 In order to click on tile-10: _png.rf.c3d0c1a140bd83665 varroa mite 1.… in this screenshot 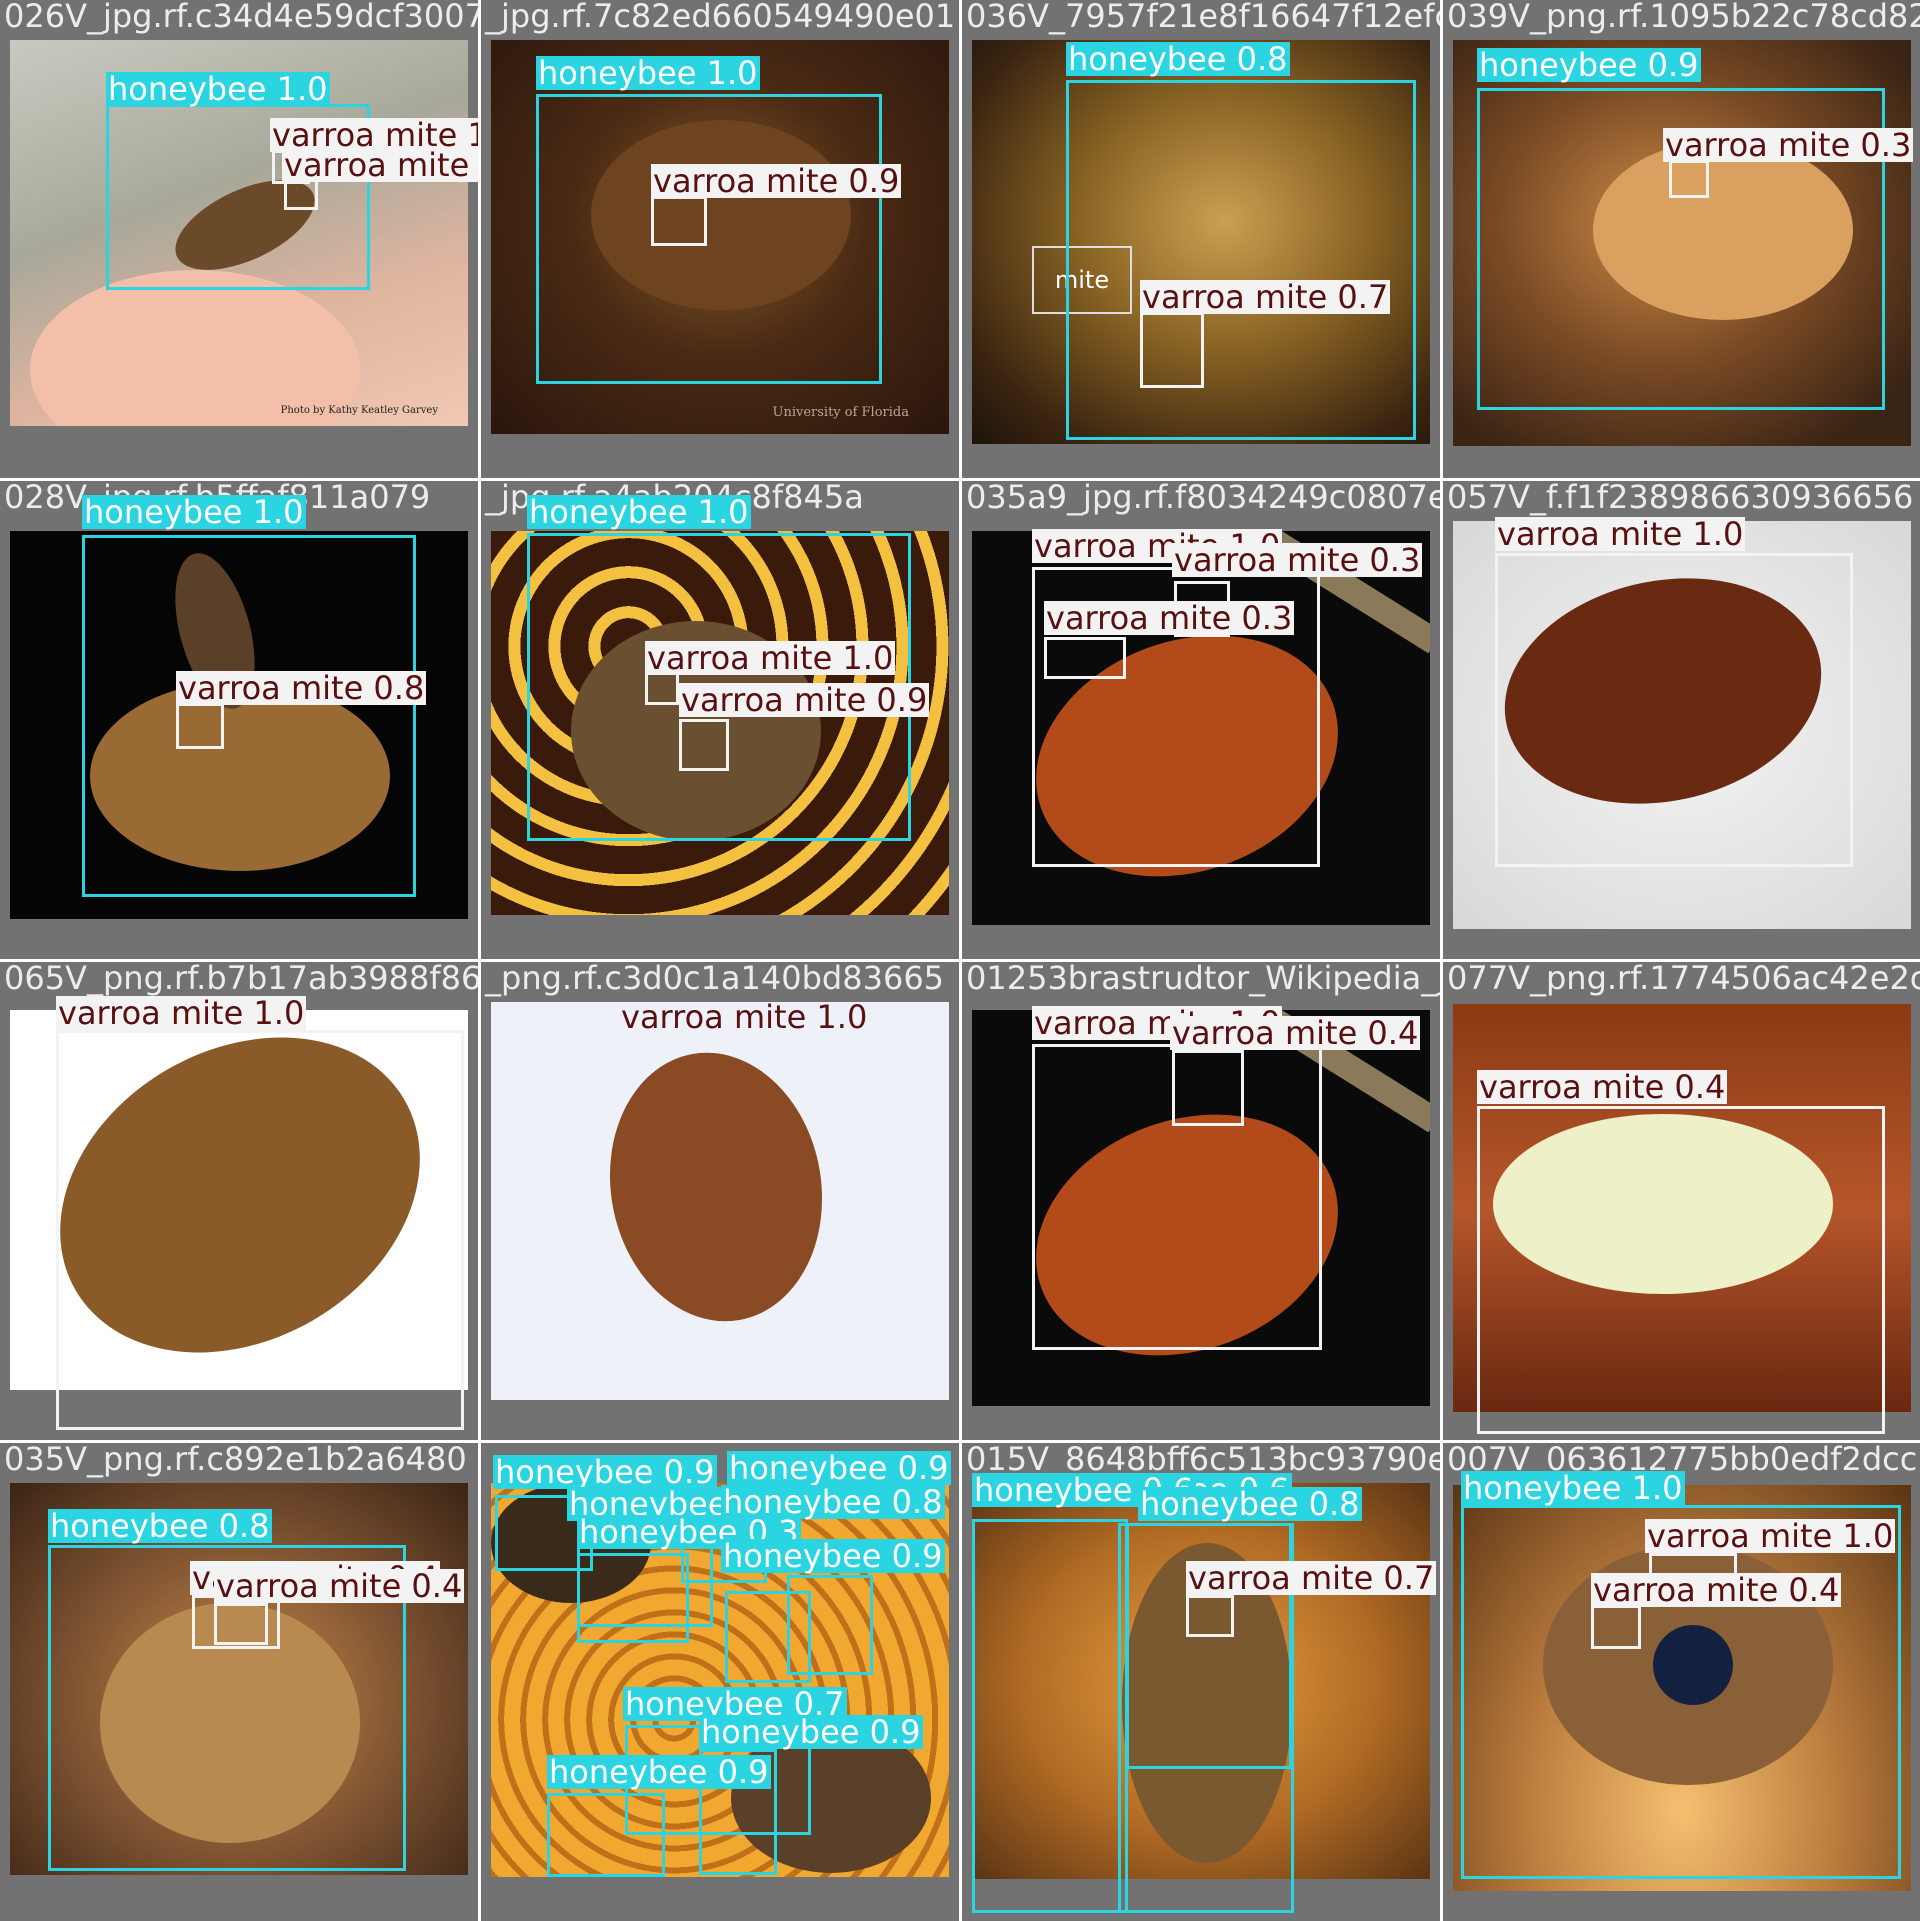, I will do `click(720, 1201)`.